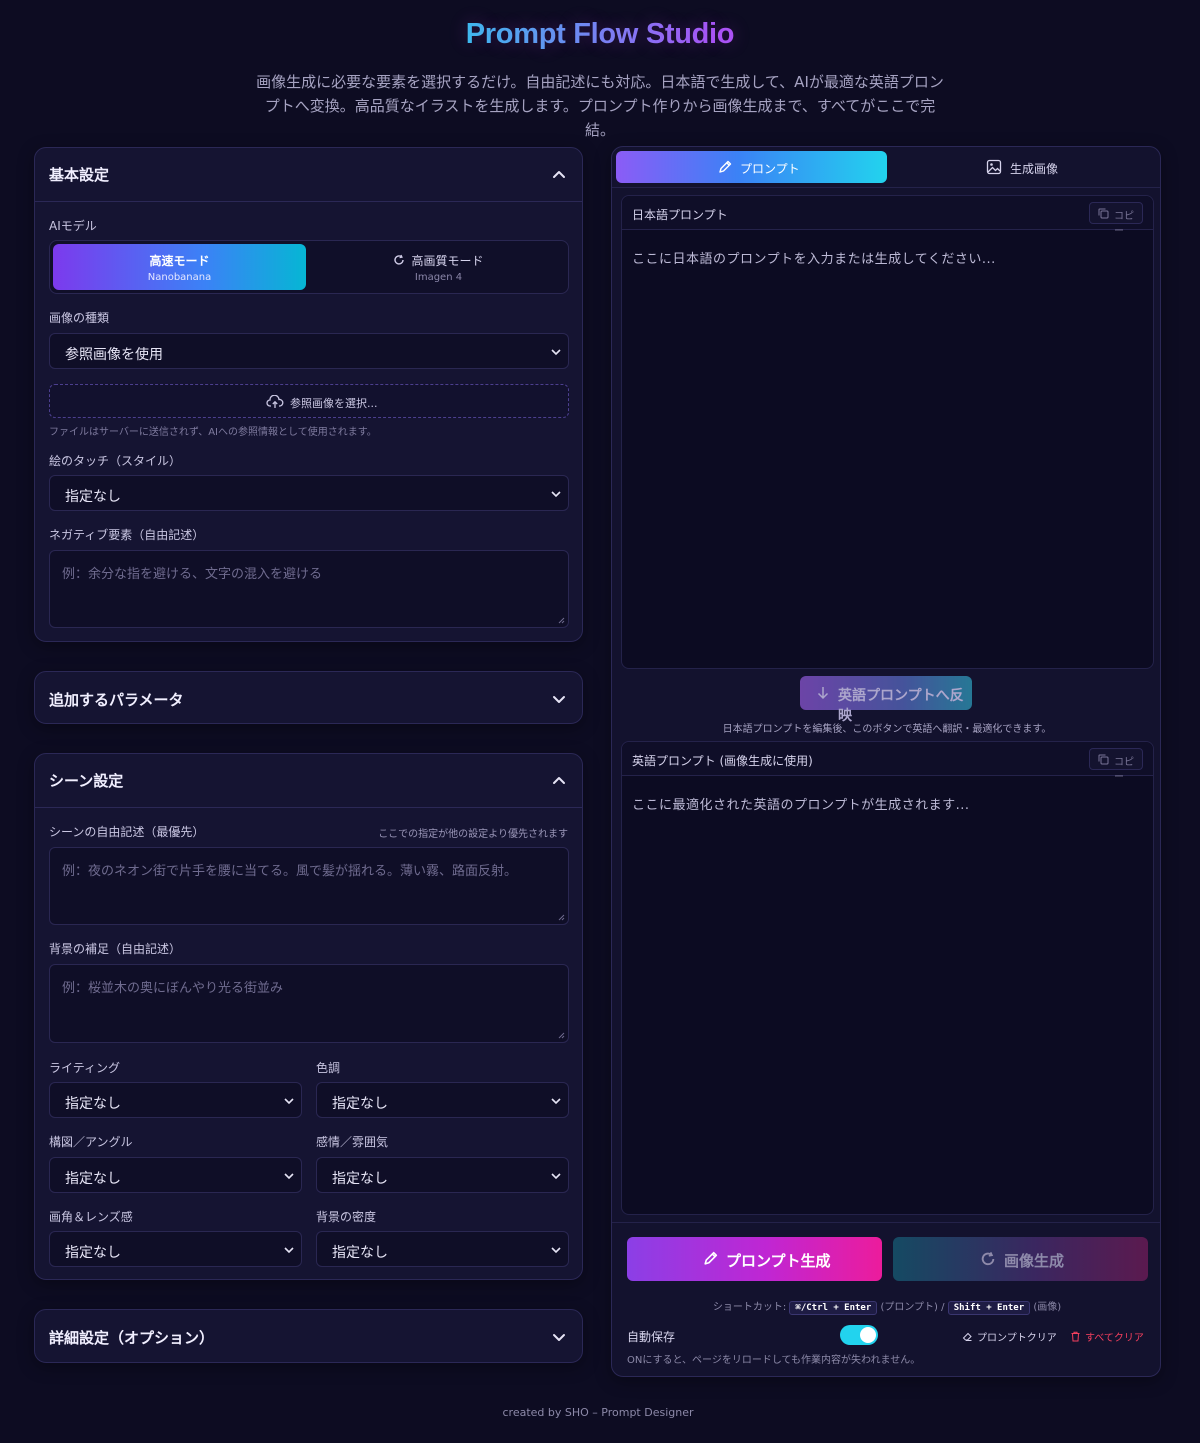 The image size is (1200, 1443). I want to click on arrow-down-icon, so click(823, 693).